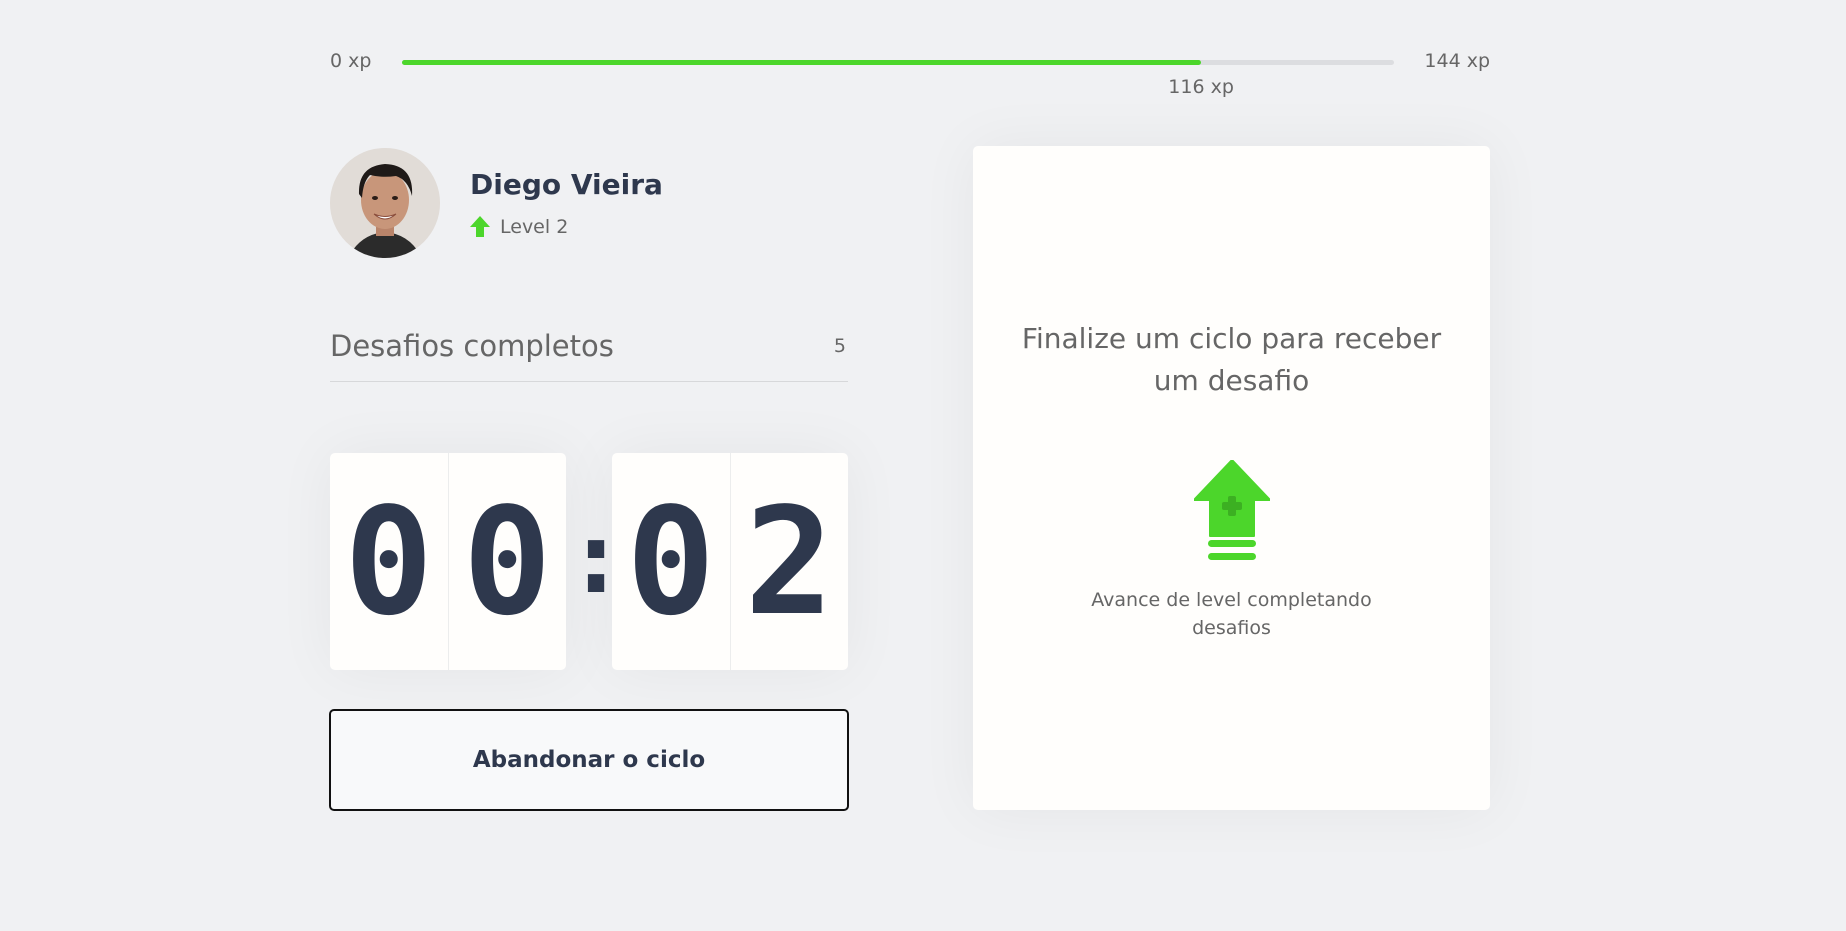 The height and width of the screenshot is (931, 1846). I want to click on profile-level: Level 2, so click(566, 226).